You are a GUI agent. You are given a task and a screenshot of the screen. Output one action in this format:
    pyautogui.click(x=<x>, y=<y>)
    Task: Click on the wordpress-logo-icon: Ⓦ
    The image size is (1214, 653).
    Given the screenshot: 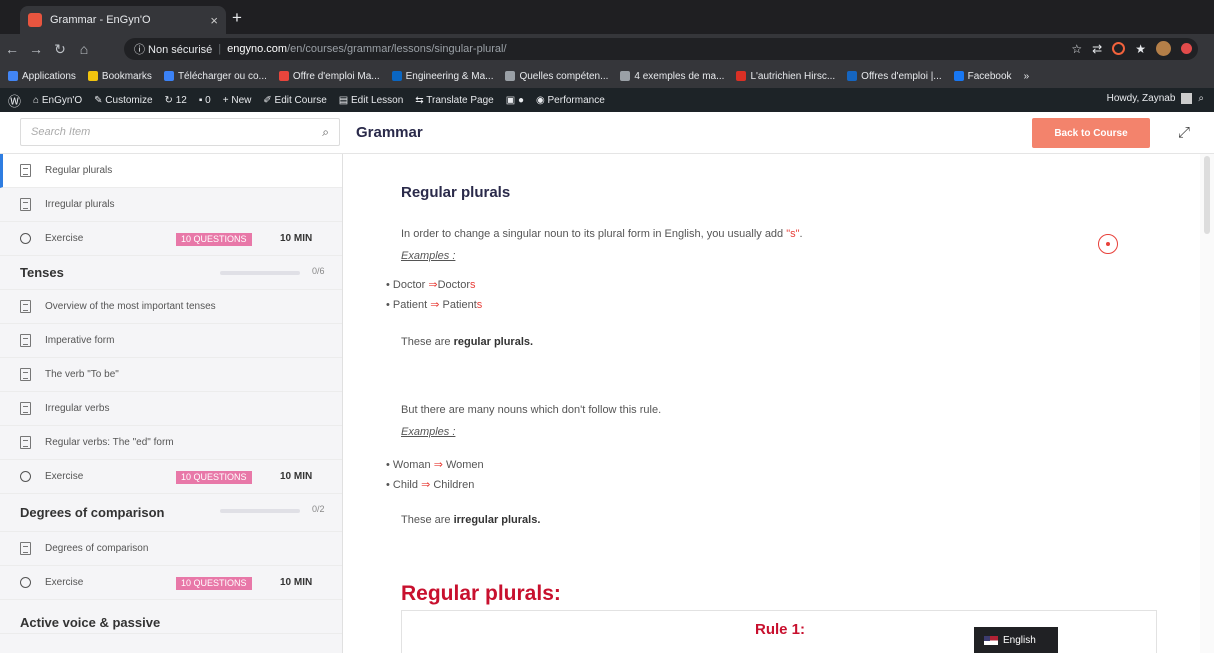 What is the action you would take?
    pyautogui.click(x=14, y=100)
    